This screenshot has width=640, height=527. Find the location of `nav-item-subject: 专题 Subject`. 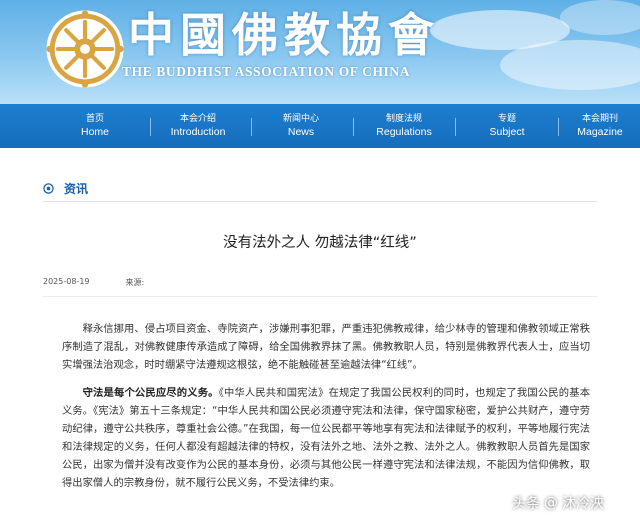

nav-item-subject: 专题 Subject is located at coordinates (507, 126).